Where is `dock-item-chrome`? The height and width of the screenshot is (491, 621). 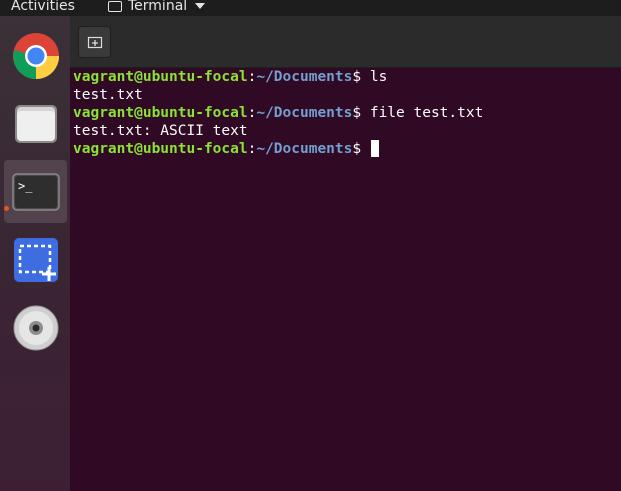
dock-item-chrome is located at coordinates (35, 55).